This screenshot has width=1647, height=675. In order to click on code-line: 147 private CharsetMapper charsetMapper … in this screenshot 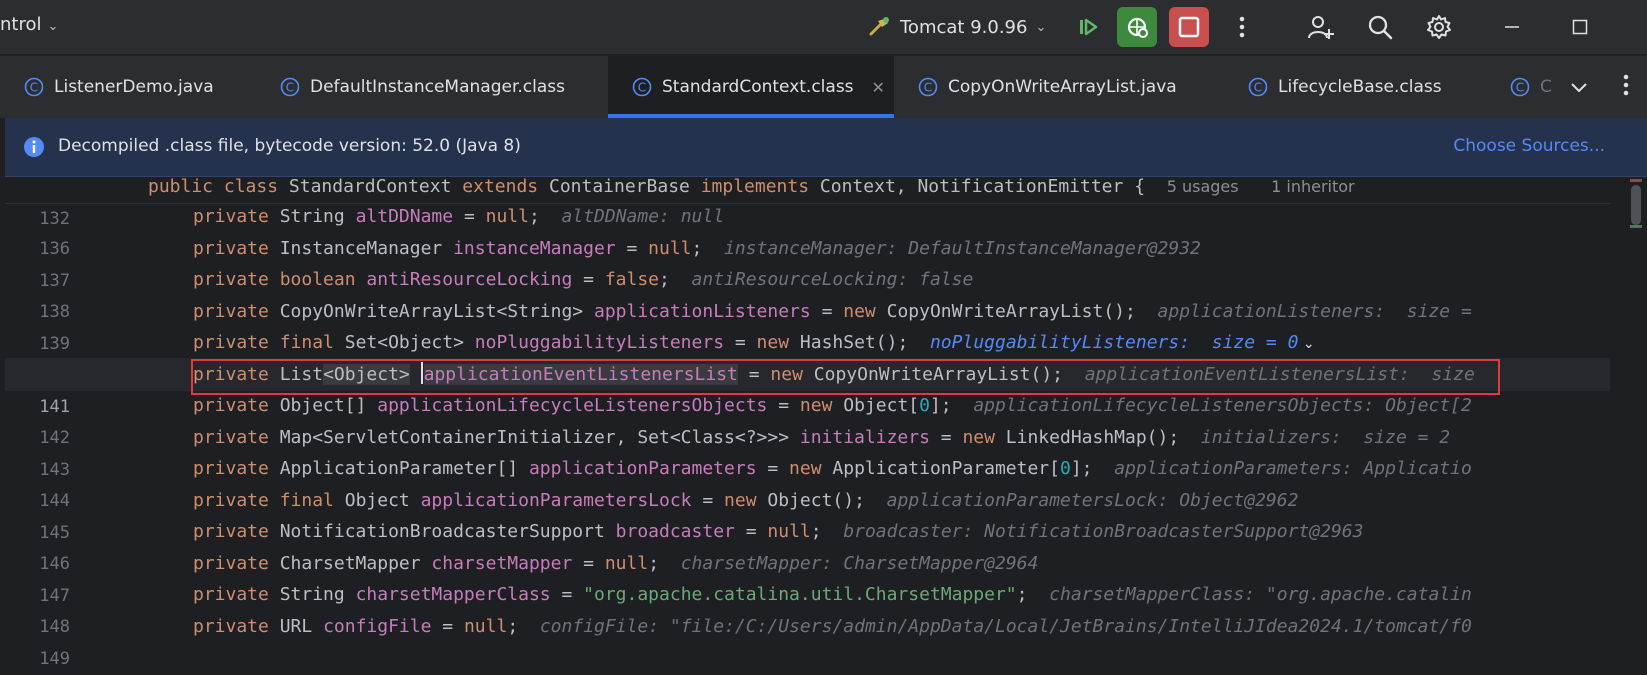, I will do `click(807, 576)`.